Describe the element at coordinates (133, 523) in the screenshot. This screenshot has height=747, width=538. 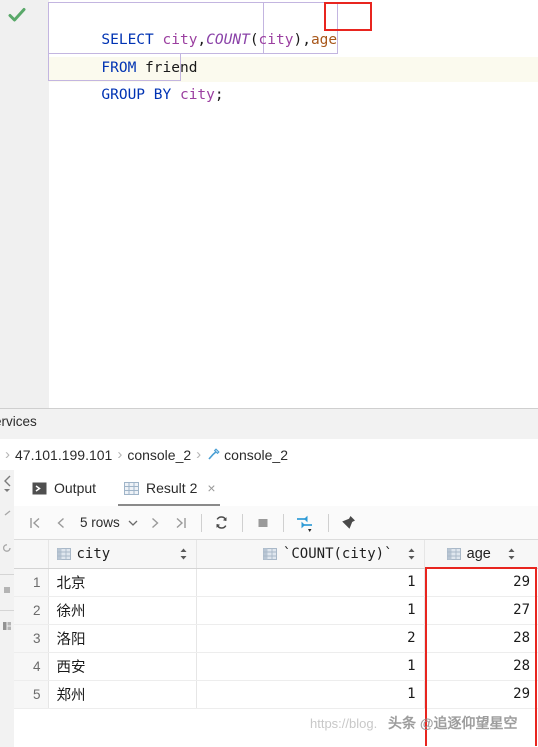
I see `chevron-down-icon` at that location.